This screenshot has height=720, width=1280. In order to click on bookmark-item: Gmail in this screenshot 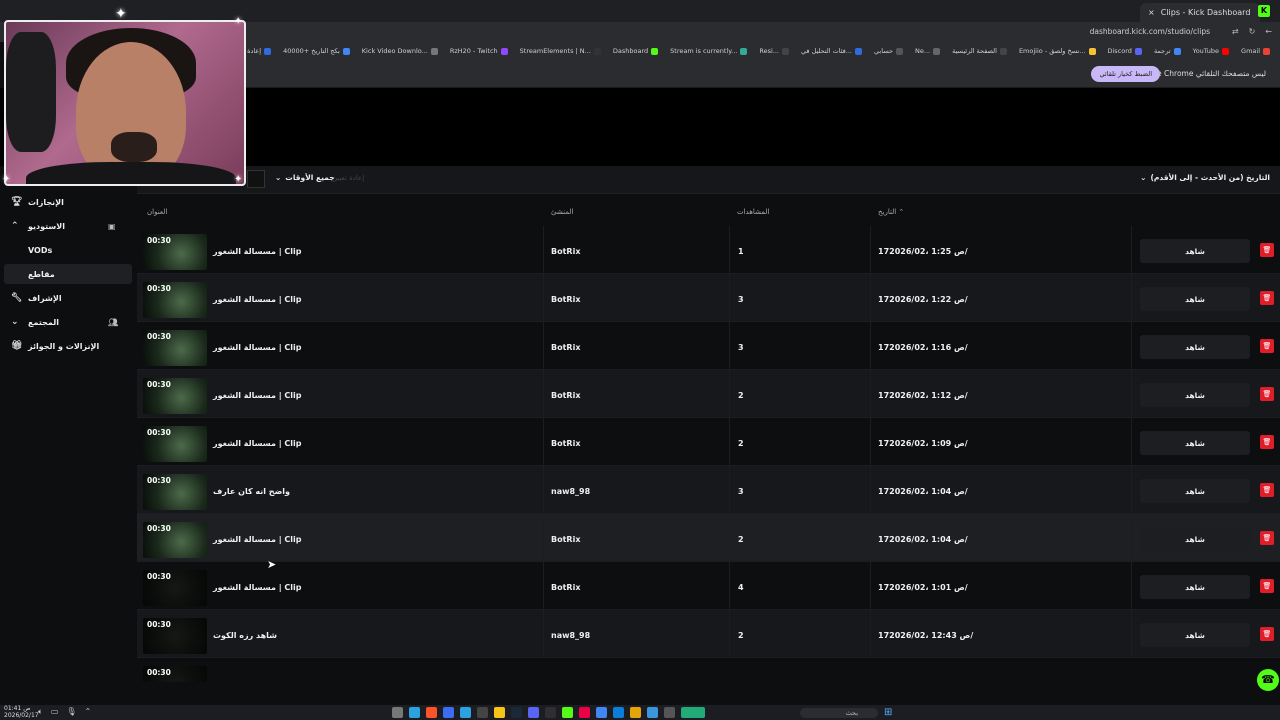, I will do `click(1255, 51)`.